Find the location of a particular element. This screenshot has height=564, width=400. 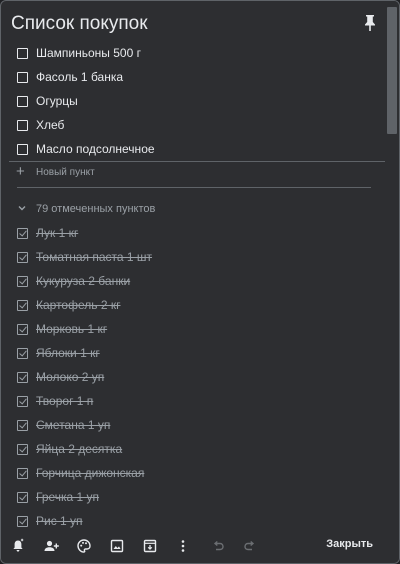

checked-list-item: Творог 1 п is located at coordinates (193, 401).